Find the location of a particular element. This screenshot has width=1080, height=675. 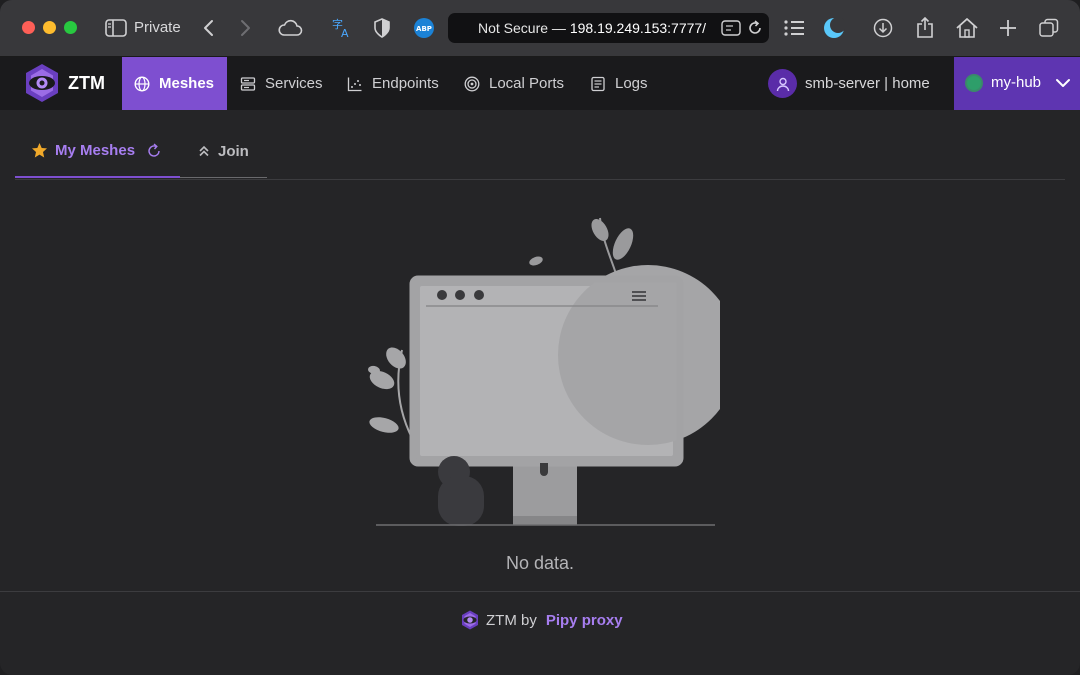

user-menu: smb-server | home is located at coordinates (849, 83).